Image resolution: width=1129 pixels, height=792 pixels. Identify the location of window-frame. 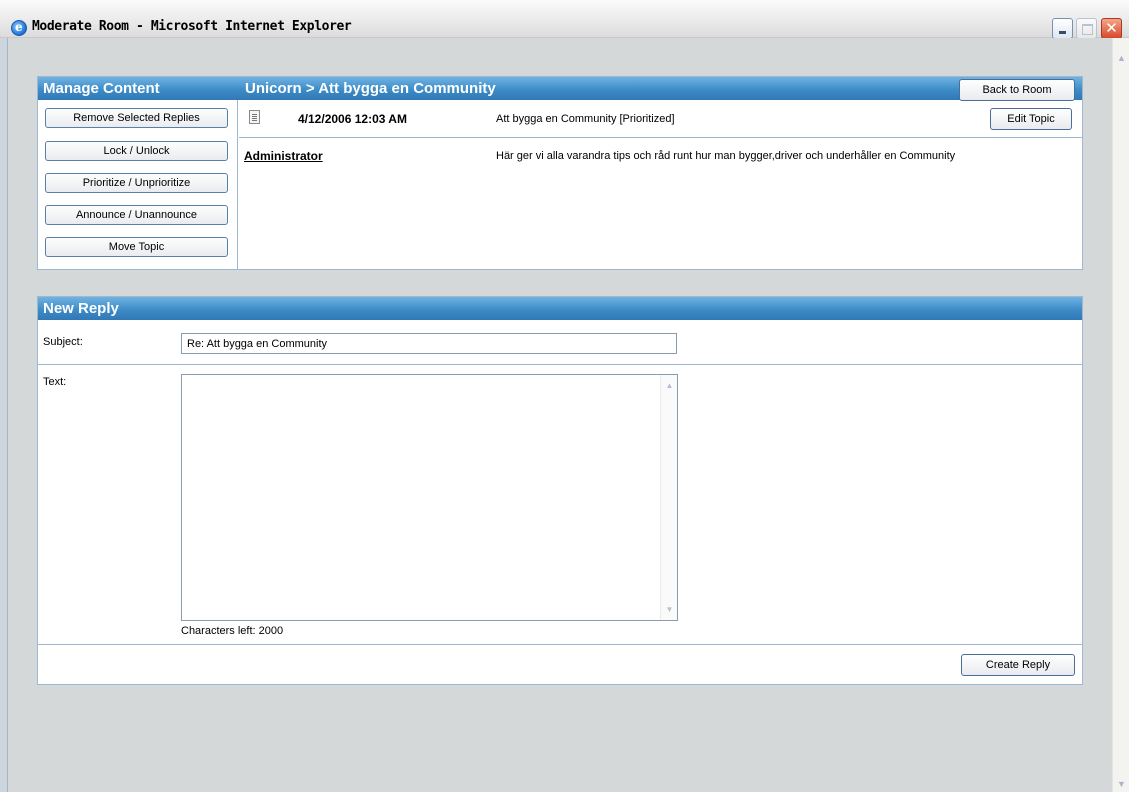
(4, 415).